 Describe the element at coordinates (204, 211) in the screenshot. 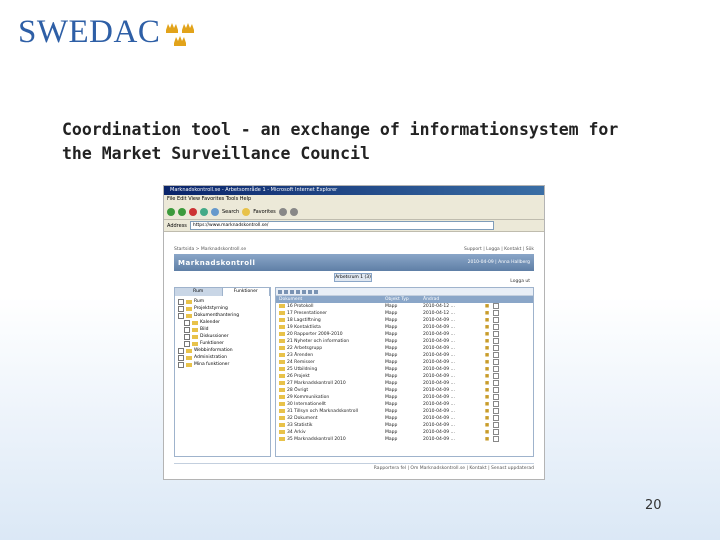

I see `refresh-icon` at that location.